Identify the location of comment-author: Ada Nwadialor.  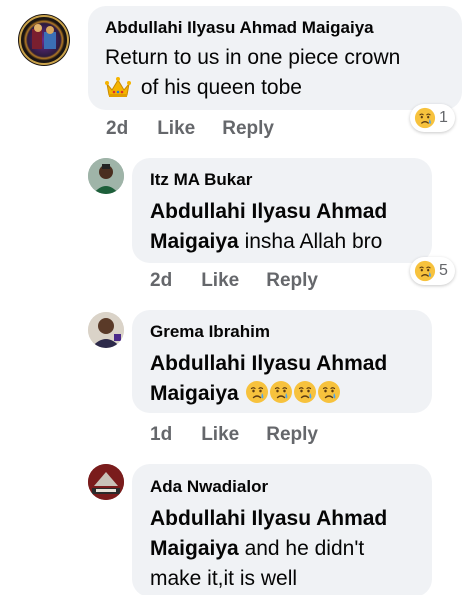
(291, 487).